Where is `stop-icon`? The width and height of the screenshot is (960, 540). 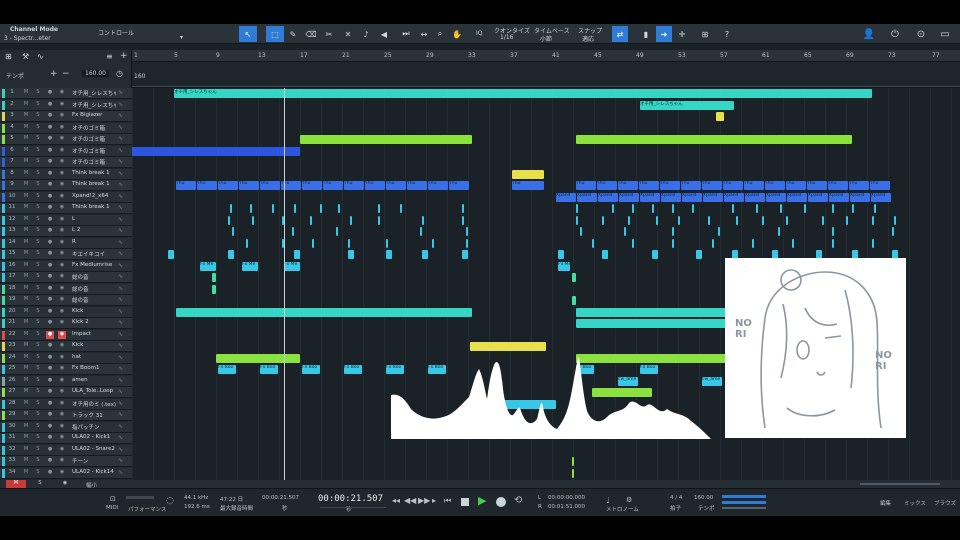 stop-icon is located at coordinates (465, 502).